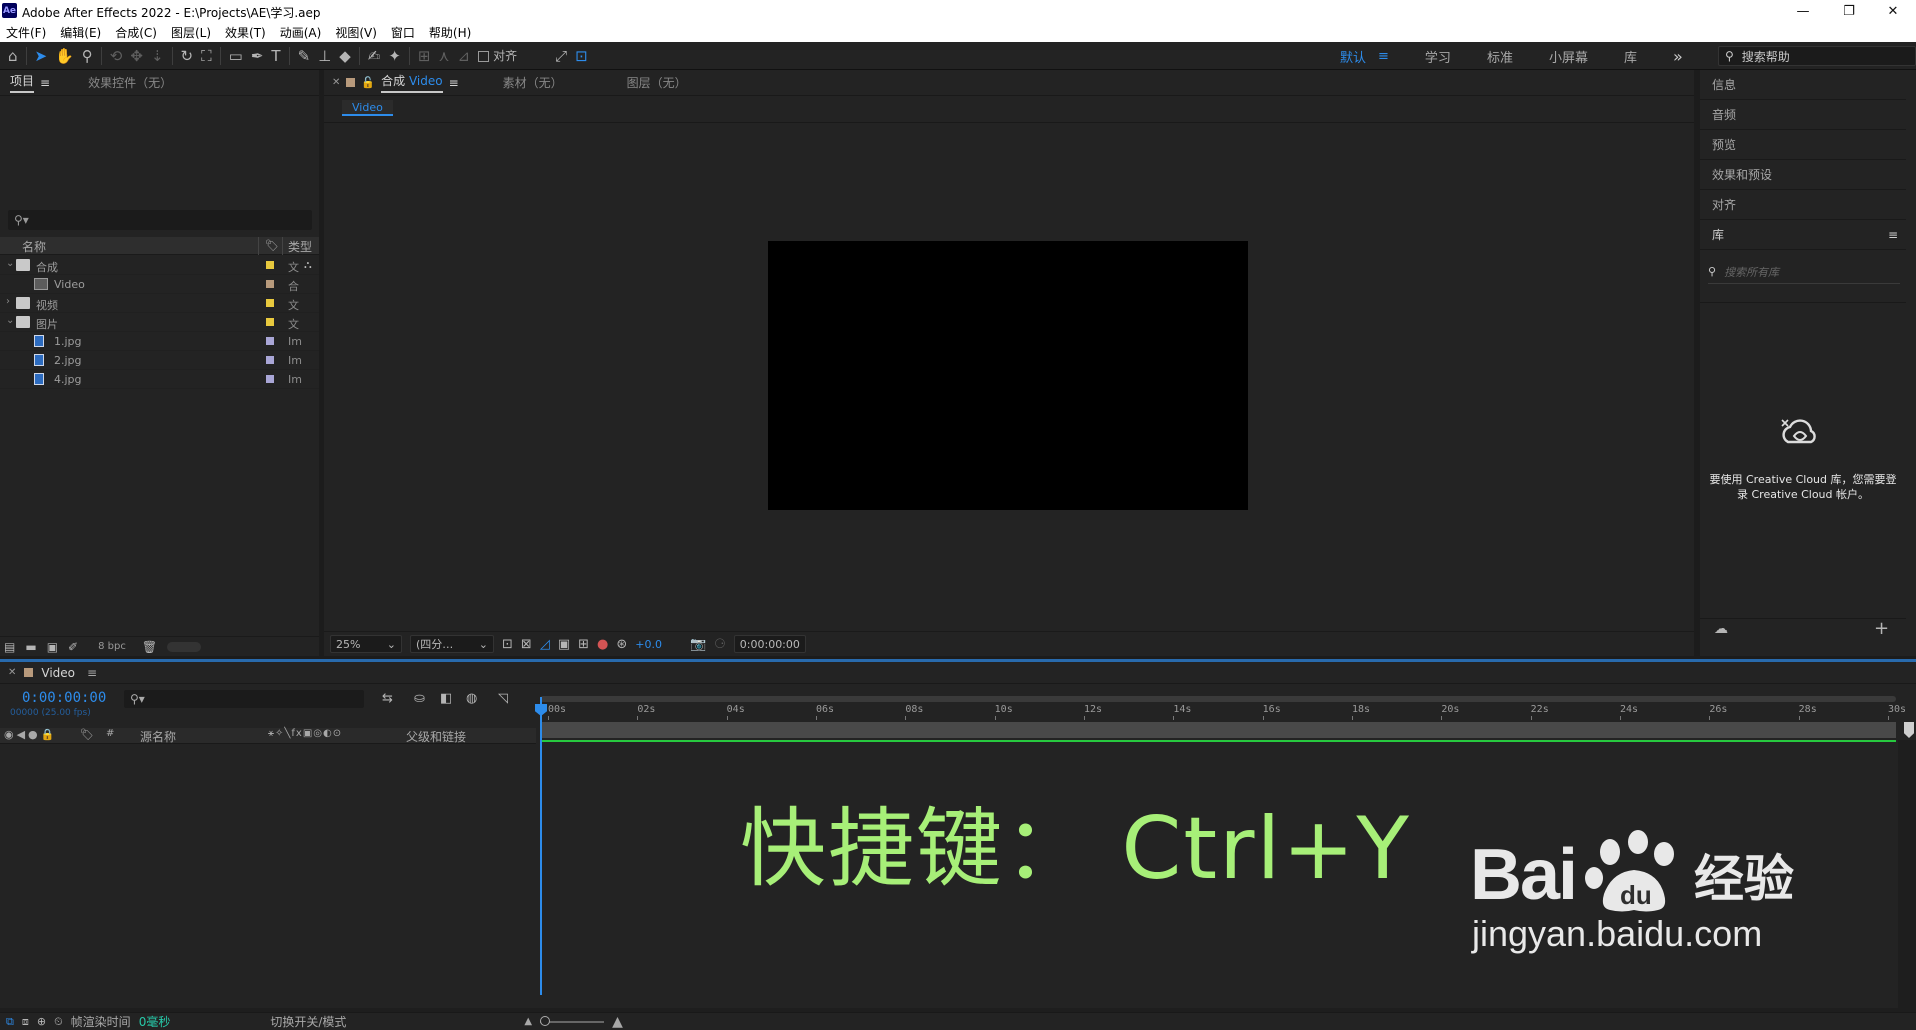  What do you see at coordinates (1907, 875) in the screenshot?
I see `scrollbar` at bounding box center [1907, 875].